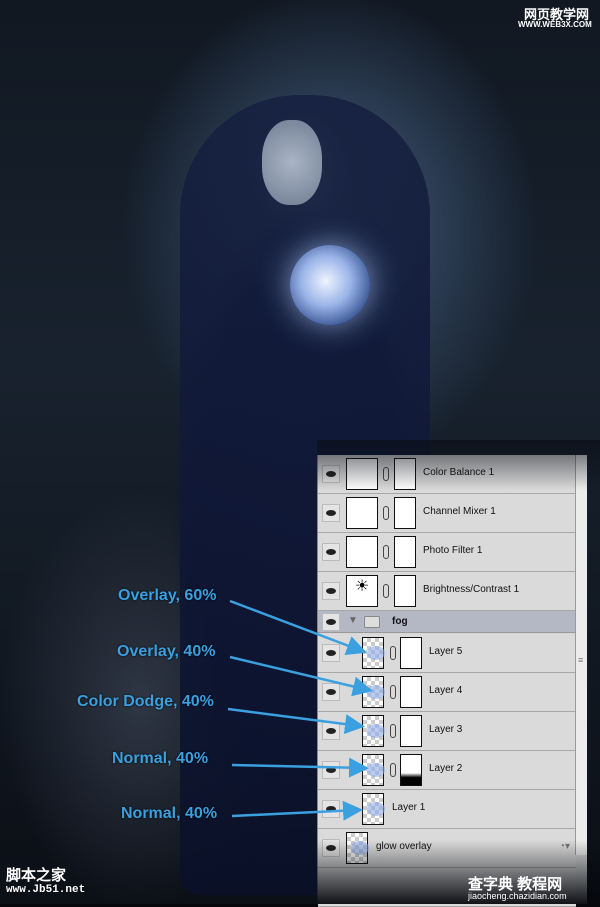 The image size is (600, 907). What do you see at coordinates (453, 550) in the screenshot?
I see `layer-name: Photo Filter 1` at bounding box center [453, 550].